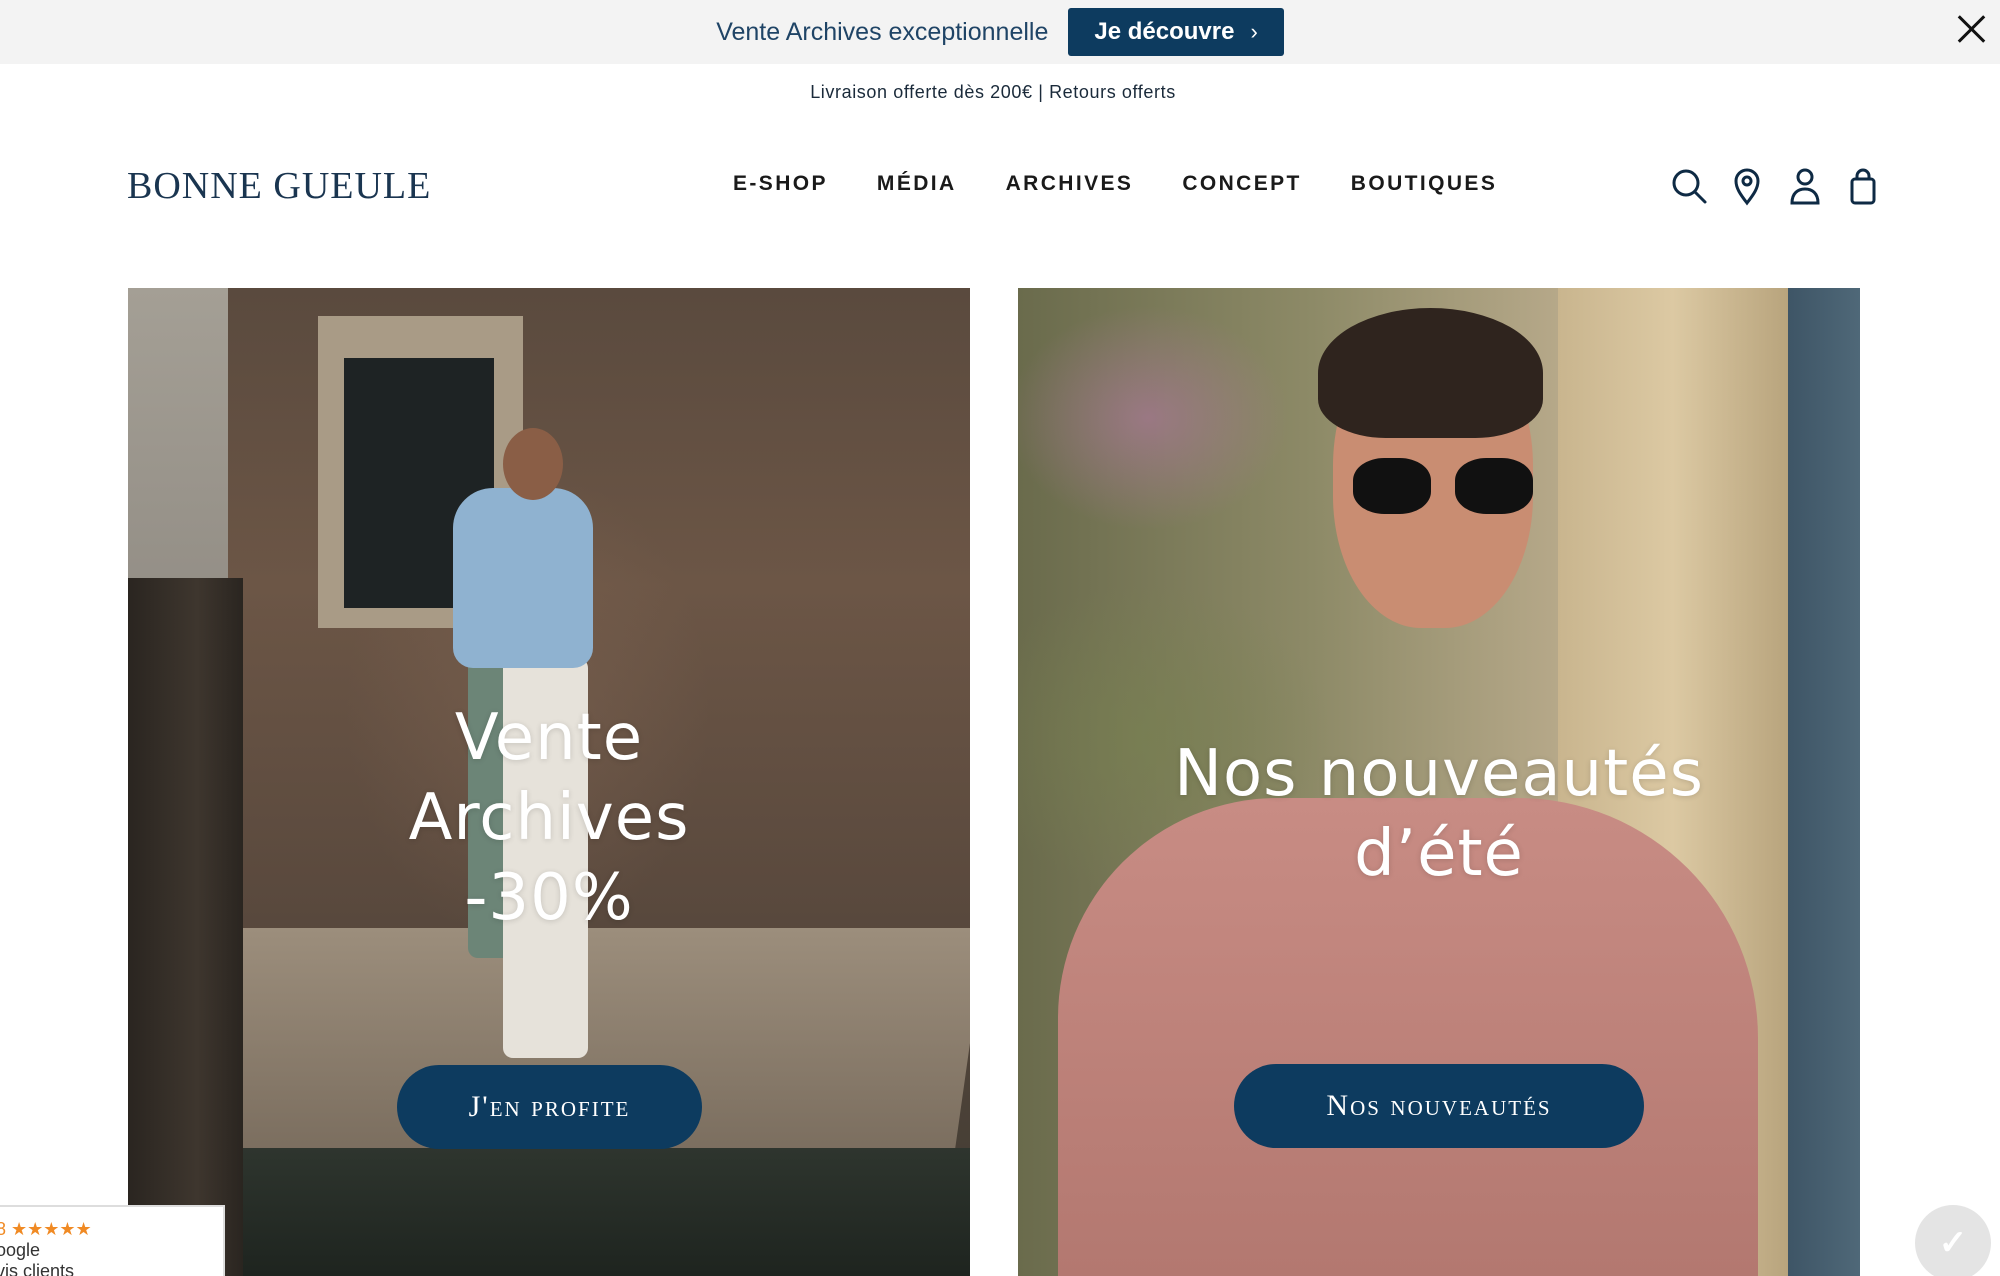 The height and width of the screenshot is (1276, 2000). What do you see at coordinates (549, 898) in the screenshot?
I see `headline-line: -30%` at bounding box center [549, 898].